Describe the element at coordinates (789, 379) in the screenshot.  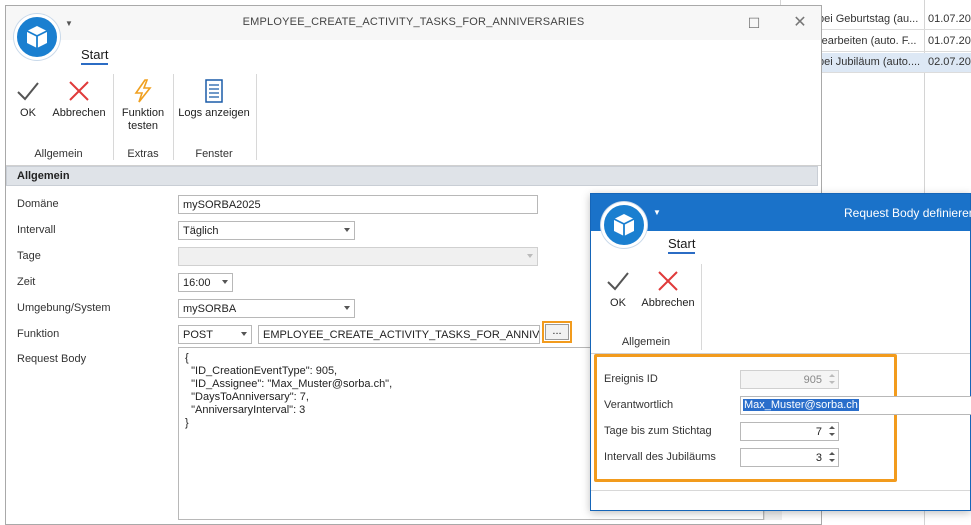
I see `event-id-stepper: 905` at that location.